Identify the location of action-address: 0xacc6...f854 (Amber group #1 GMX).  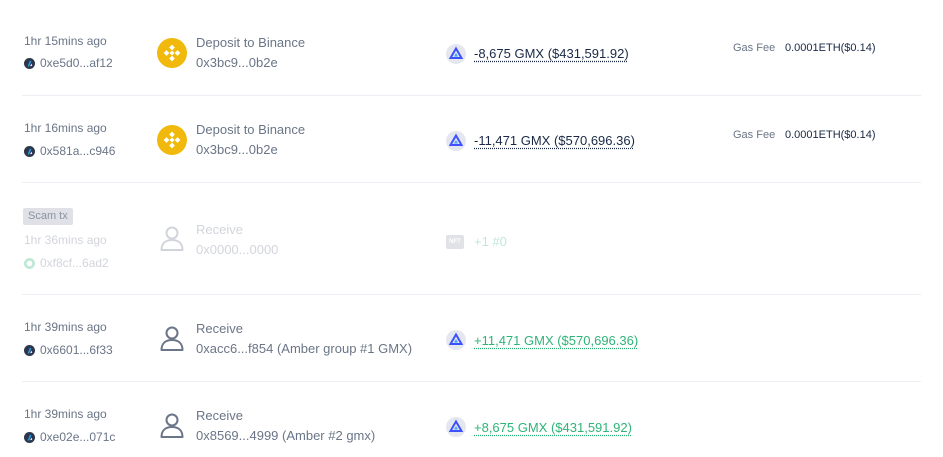
(304, 348).